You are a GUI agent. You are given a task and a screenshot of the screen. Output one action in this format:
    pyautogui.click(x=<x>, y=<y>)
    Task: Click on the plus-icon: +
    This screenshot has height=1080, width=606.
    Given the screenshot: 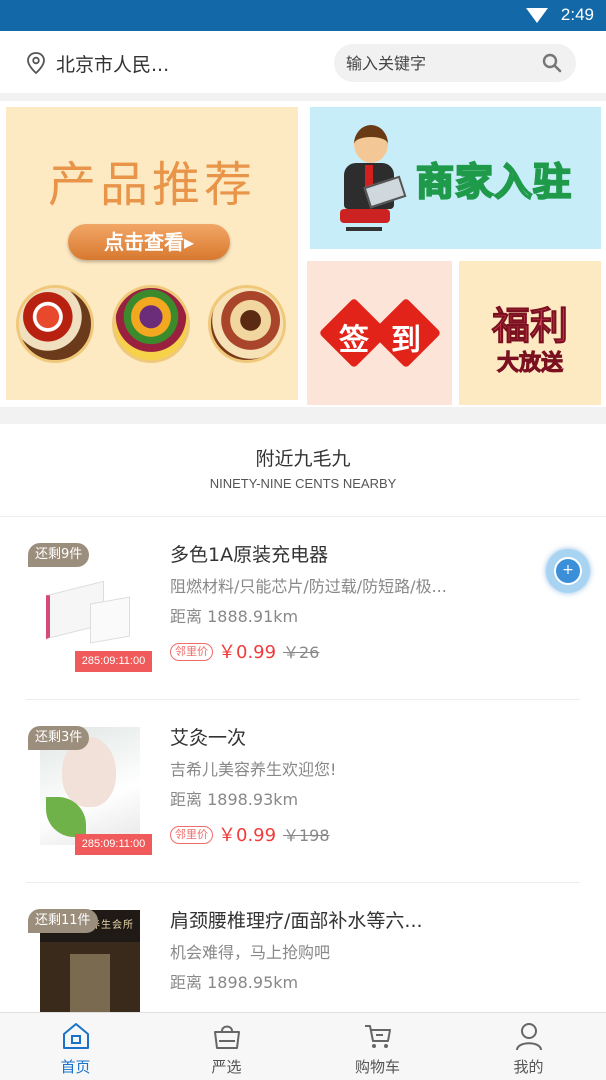 What is the action you would take?
    pyautogui.click(x=568, y=571)
    